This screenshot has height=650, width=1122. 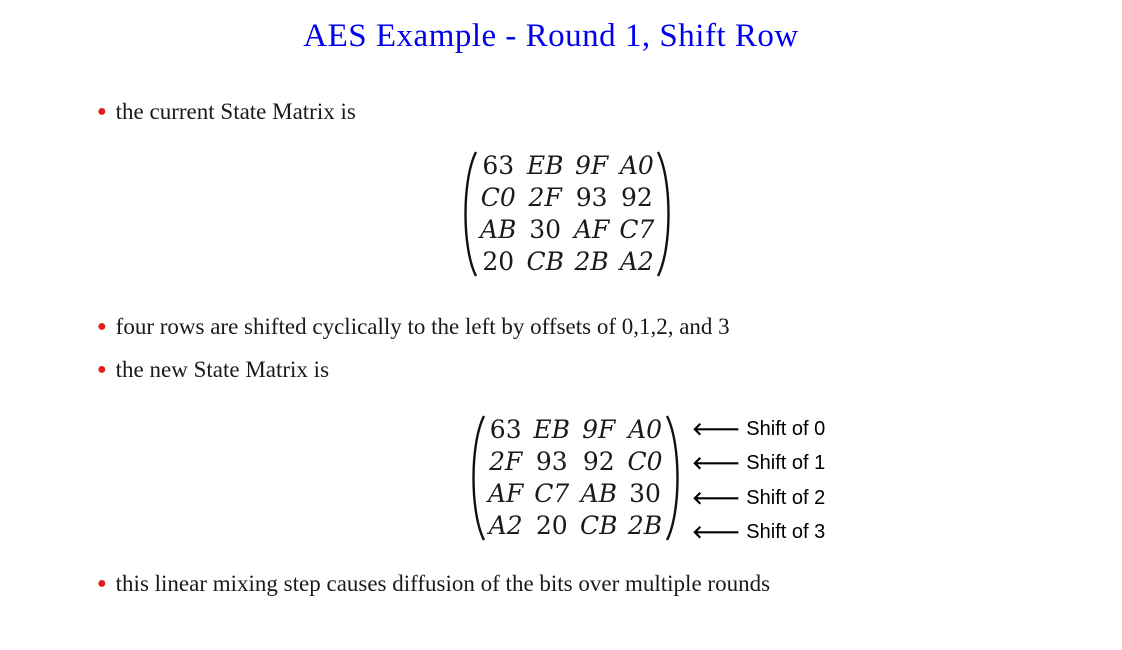 I want to click on matrix-grid: 63 EB 9F A0 2F 93 92 C0 AF C7 AB 30 A2 20 CB 2B, so click(x=575, y=478).